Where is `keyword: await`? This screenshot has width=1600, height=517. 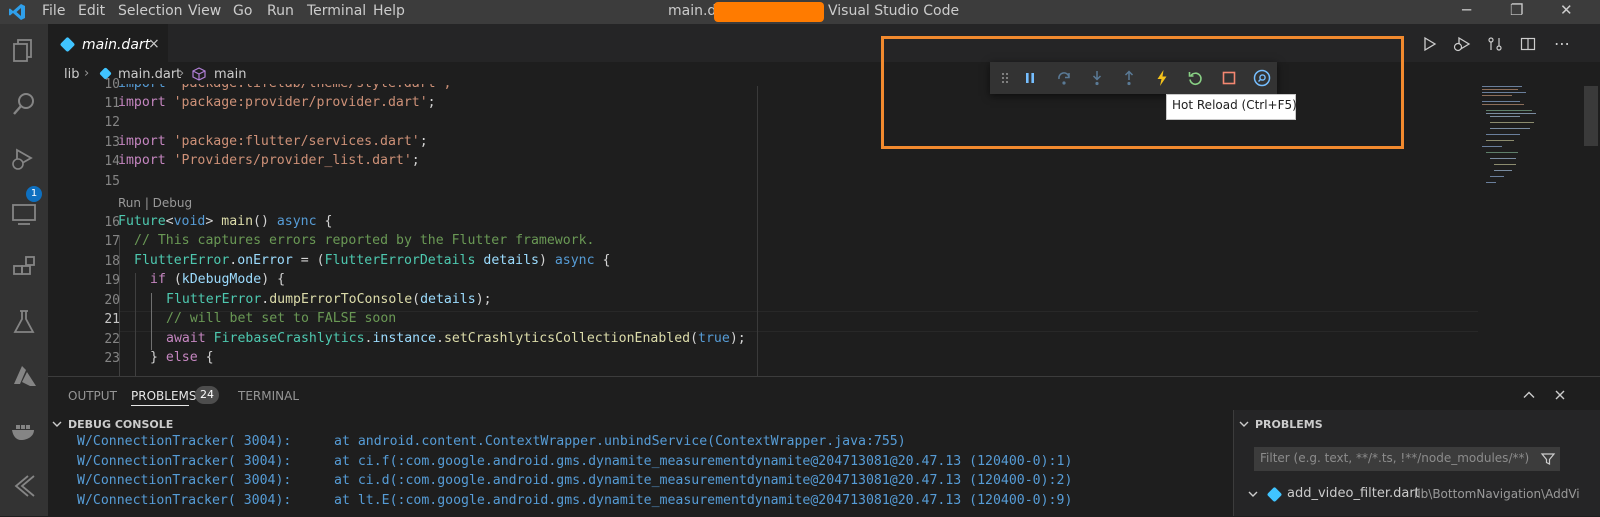
keyword: await is located at coordinates (186, 338).